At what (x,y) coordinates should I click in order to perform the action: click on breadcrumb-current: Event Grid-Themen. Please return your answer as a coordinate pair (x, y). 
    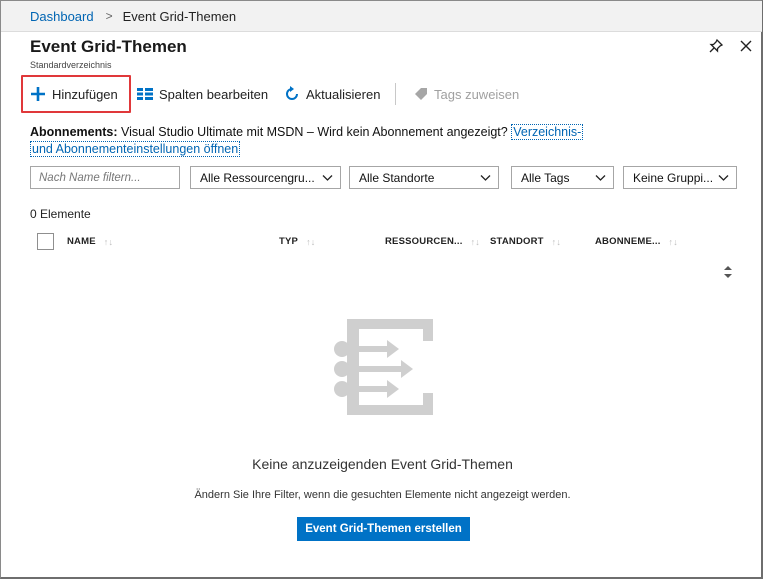
    Looking at the image, I should click on (179, 16).